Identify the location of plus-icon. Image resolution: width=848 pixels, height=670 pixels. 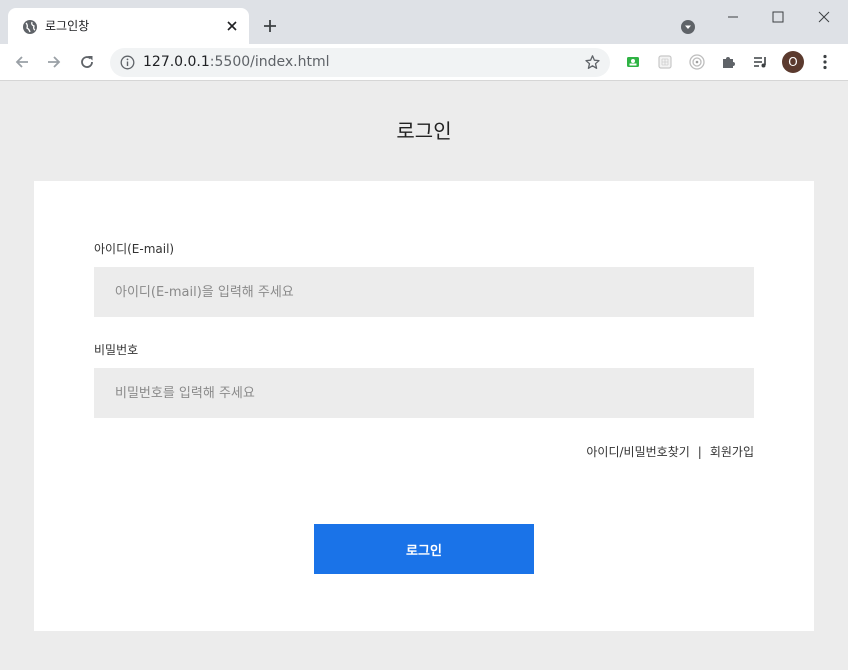
(270, 26).